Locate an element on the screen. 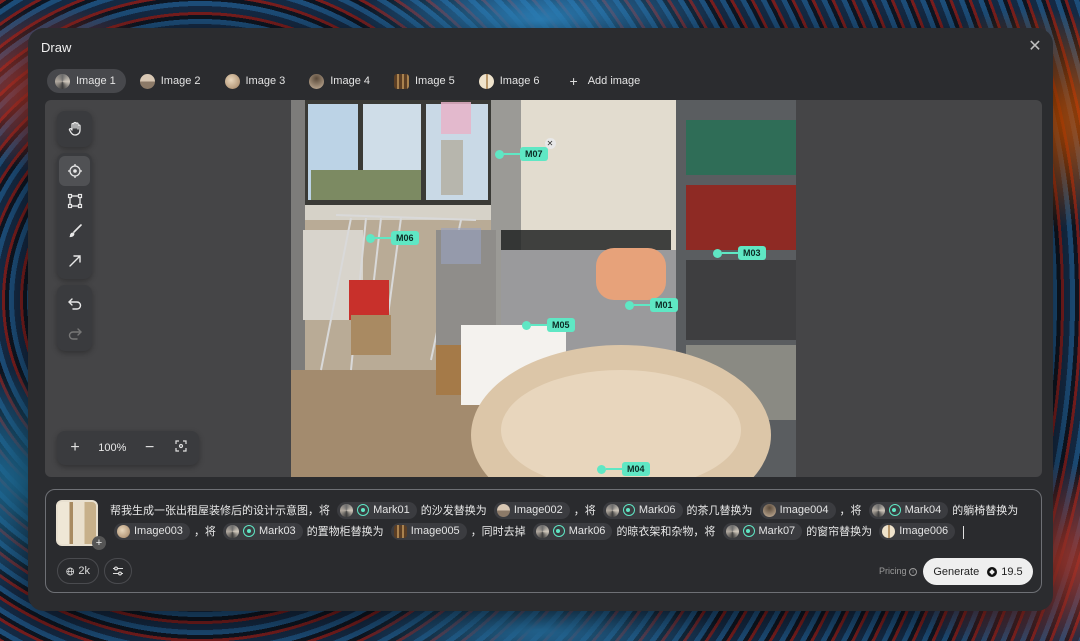 The width and height of the screenshot is (1080, 641). tab-image-5: Image 5 is located at coordinates (425, 81).